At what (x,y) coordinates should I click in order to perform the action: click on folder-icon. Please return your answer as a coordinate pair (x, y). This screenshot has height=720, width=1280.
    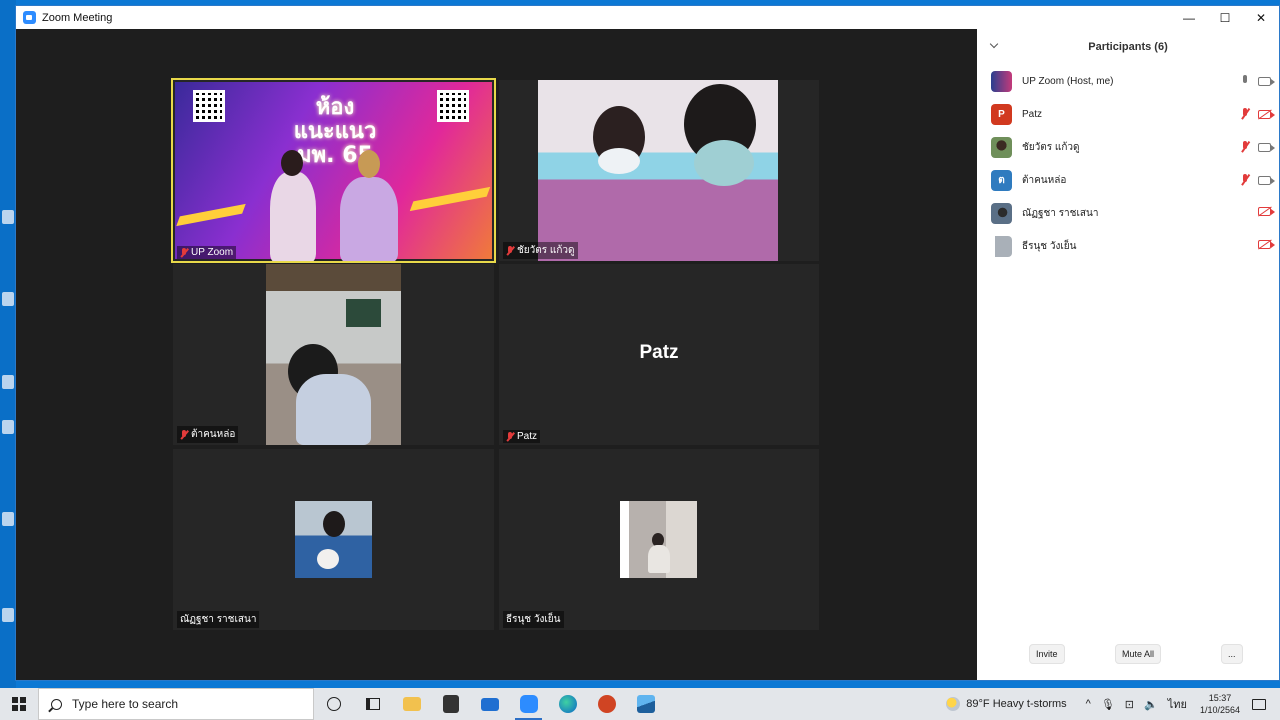
    Looking at the image, I should click on (411, 704).